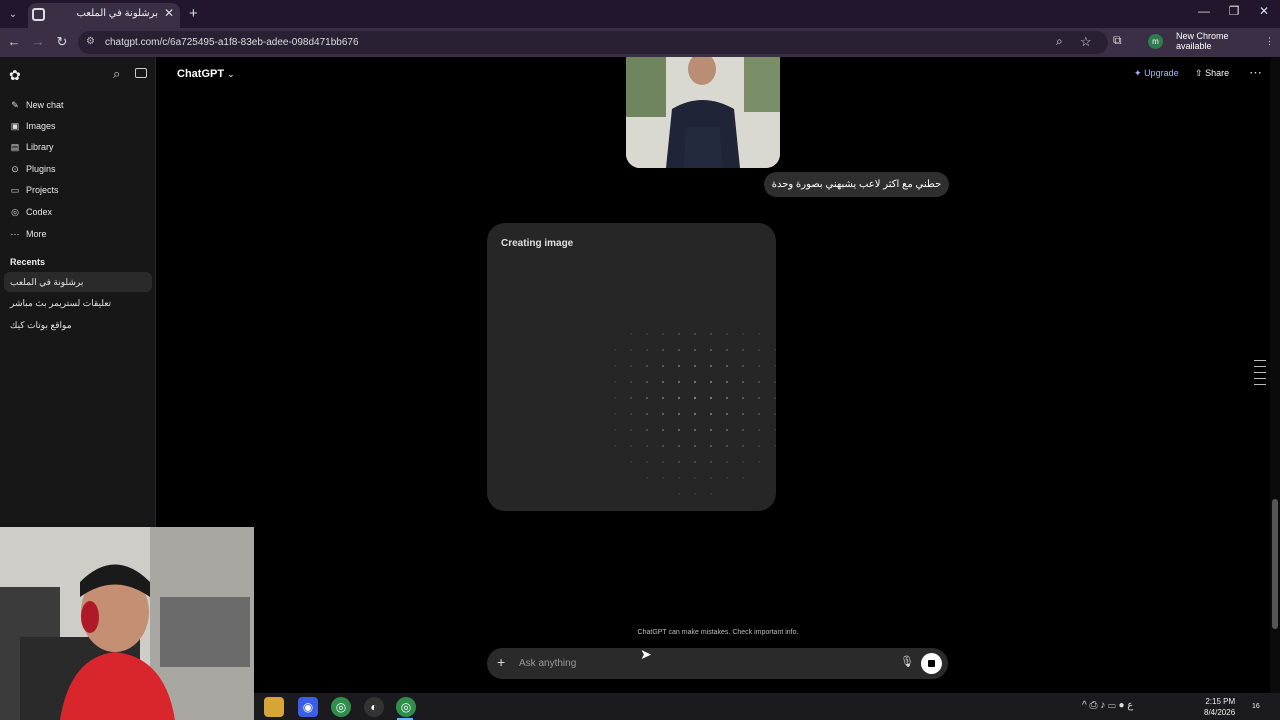 Image resolution: width=1280 pixels, height=720 pixels. What do you see at coordinates (1219, 707) in the screenshot?
I see `taskbar-clock: 2:15 PM 8/4/2026` at bounding box center [1219, 707].